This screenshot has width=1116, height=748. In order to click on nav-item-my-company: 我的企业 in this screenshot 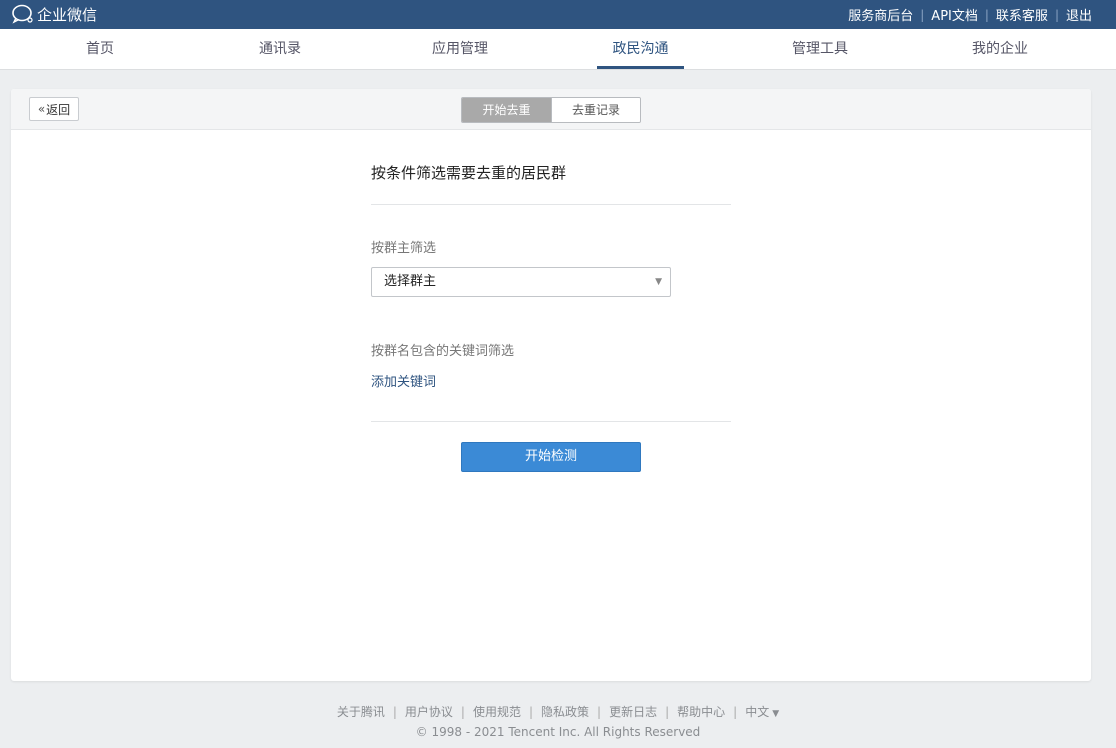, I will do `click(1000, 49)`.